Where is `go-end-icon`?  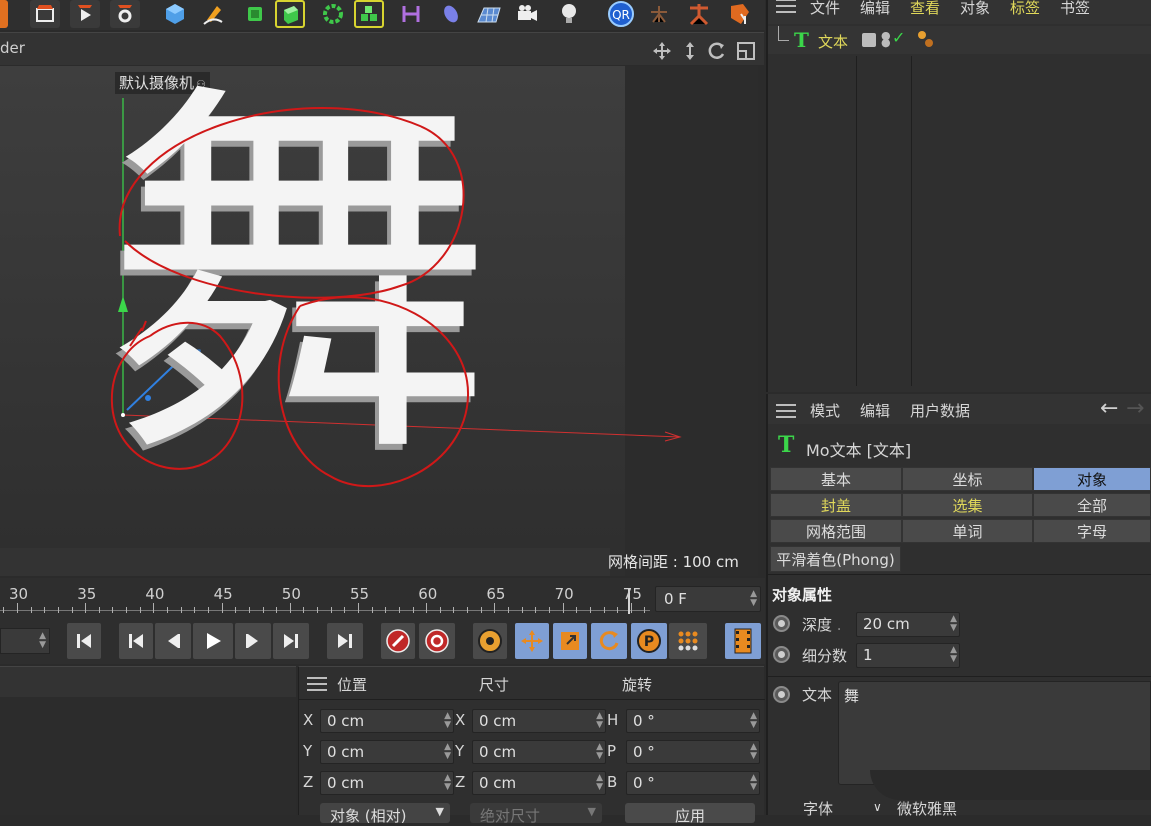
go-end-icon is located at coordinates (345, 641).